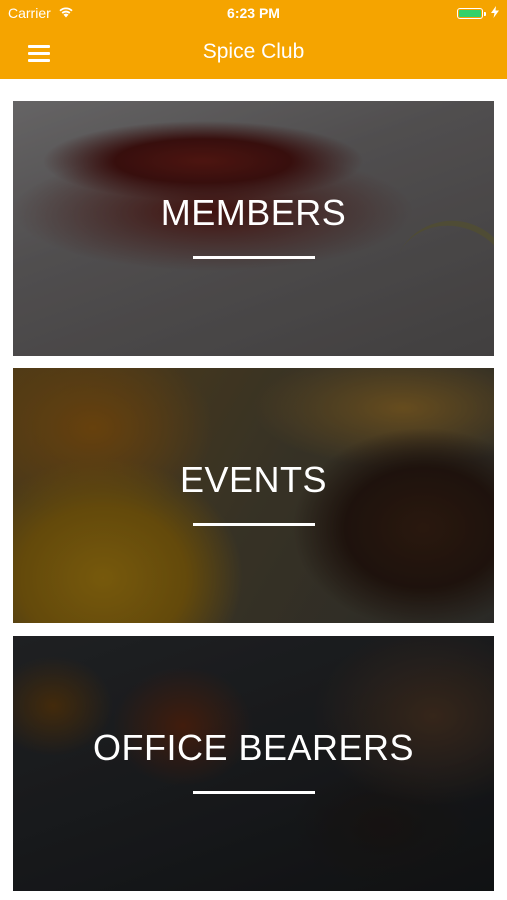 This screenshot has height=900, width=507. I want to click on lightning-icon, so click(495, 13).